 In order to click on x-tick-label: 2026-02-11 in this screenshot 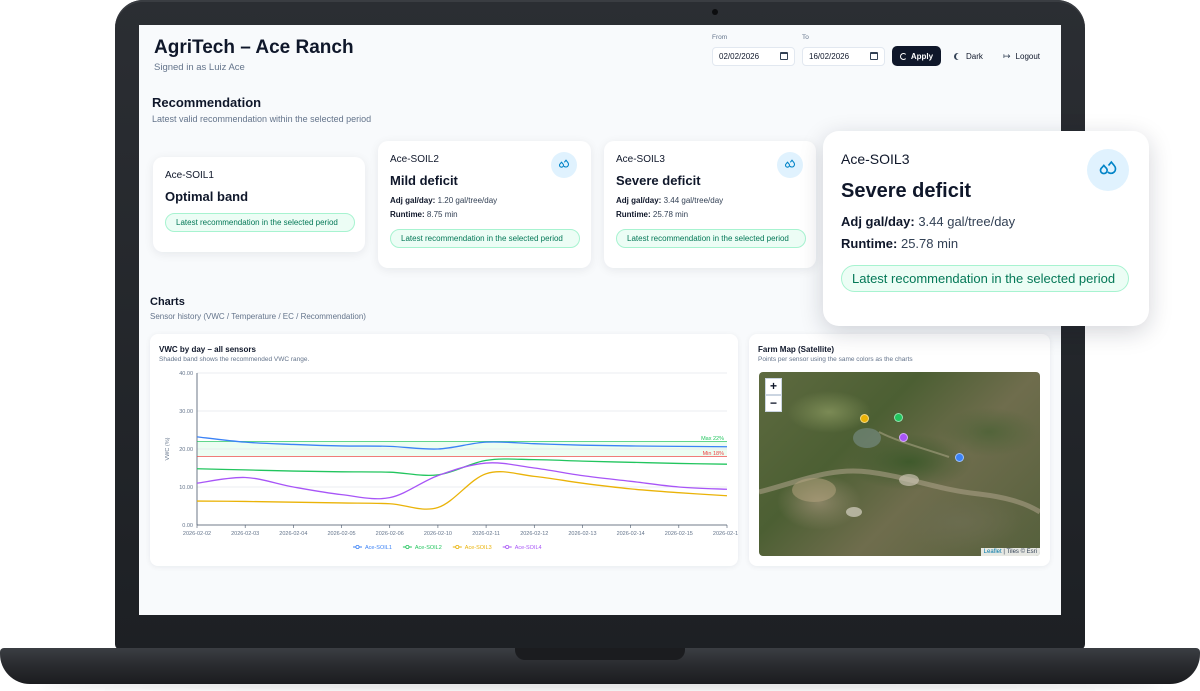, I will do `click(486, 534)`.